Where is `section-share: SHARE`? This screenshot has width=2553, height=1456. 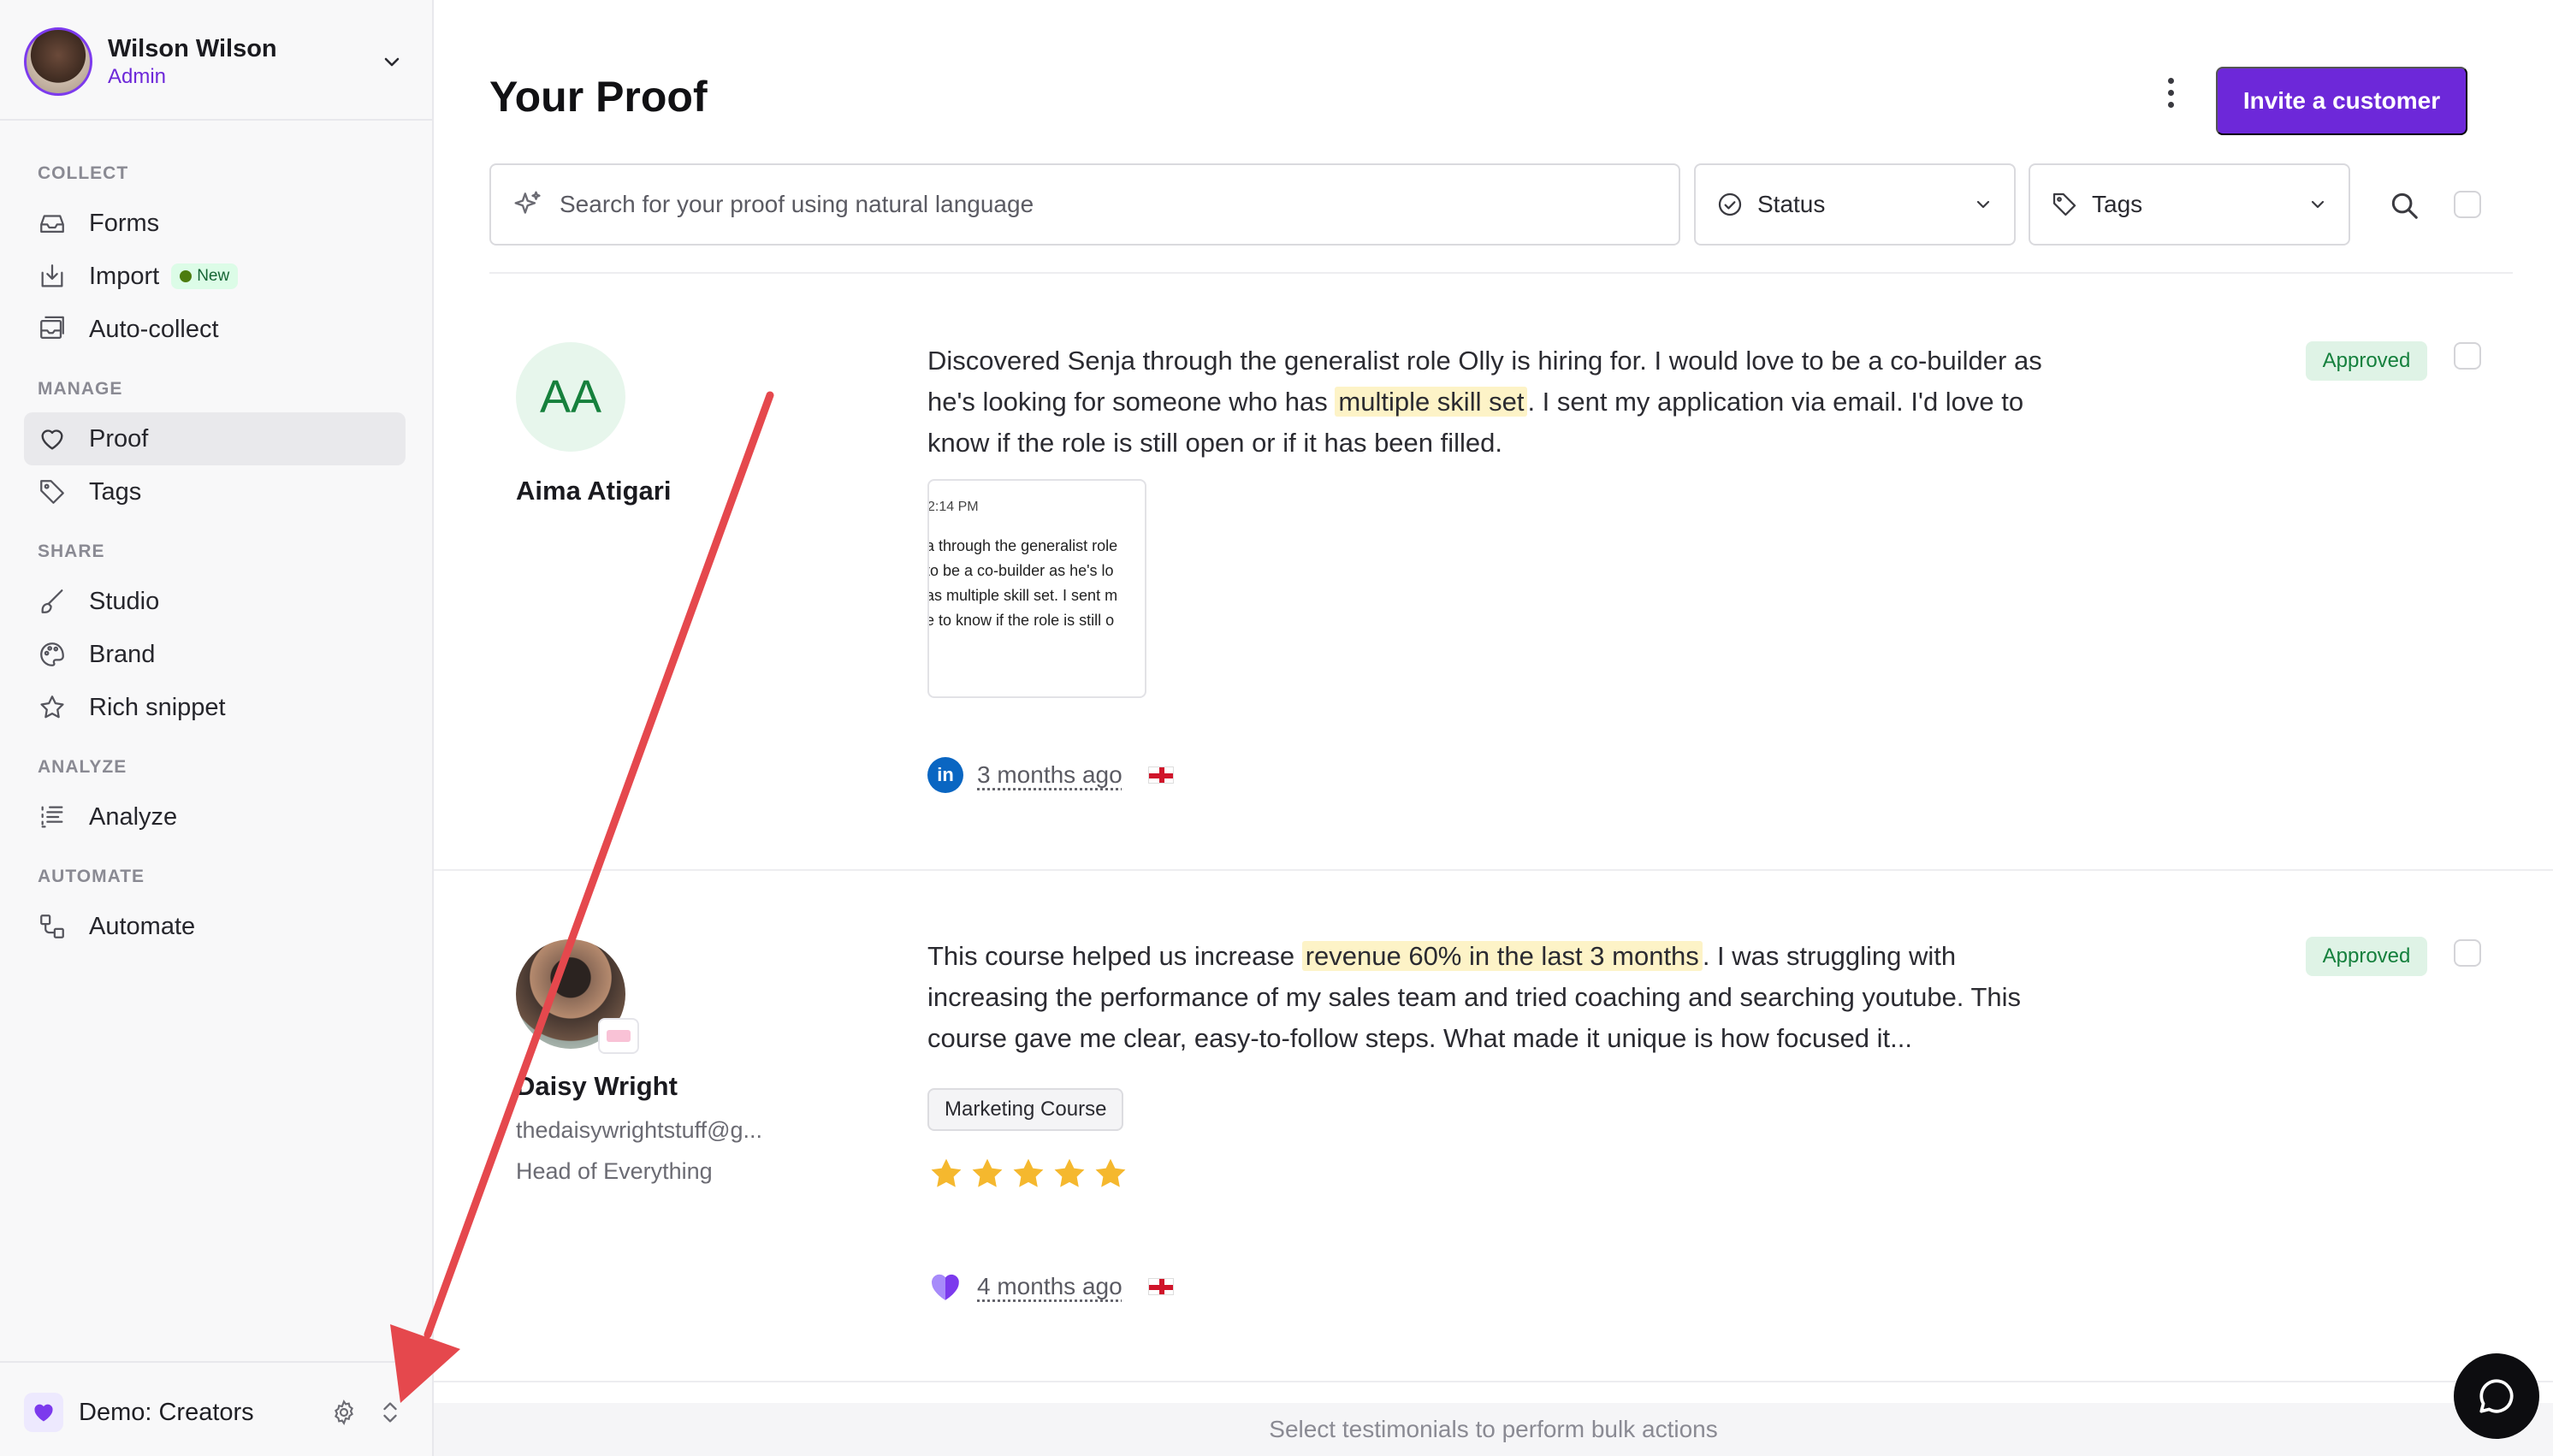 section-share: SHARE is located at coordinates (71, 551).